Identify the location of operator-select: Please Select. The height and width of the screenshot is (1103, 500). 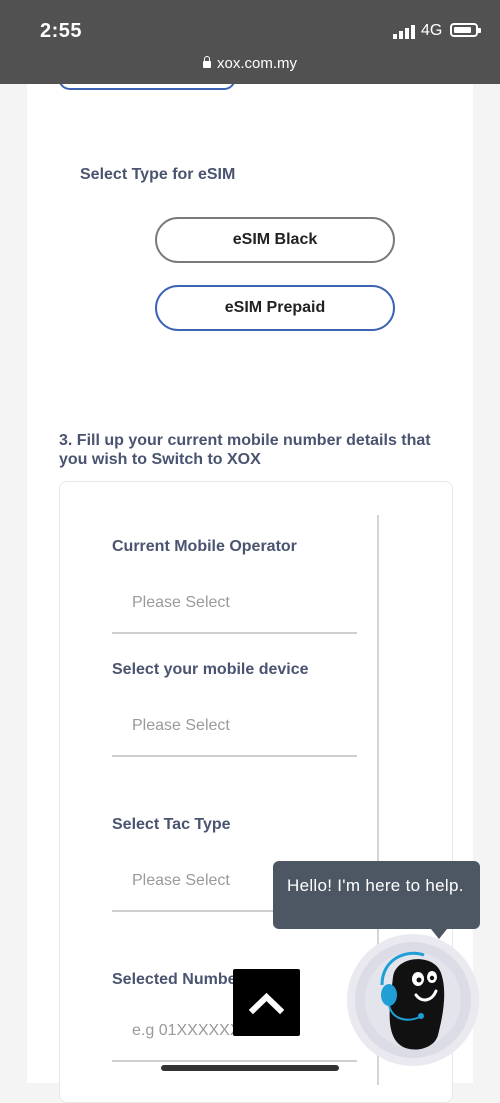
(234, 614).